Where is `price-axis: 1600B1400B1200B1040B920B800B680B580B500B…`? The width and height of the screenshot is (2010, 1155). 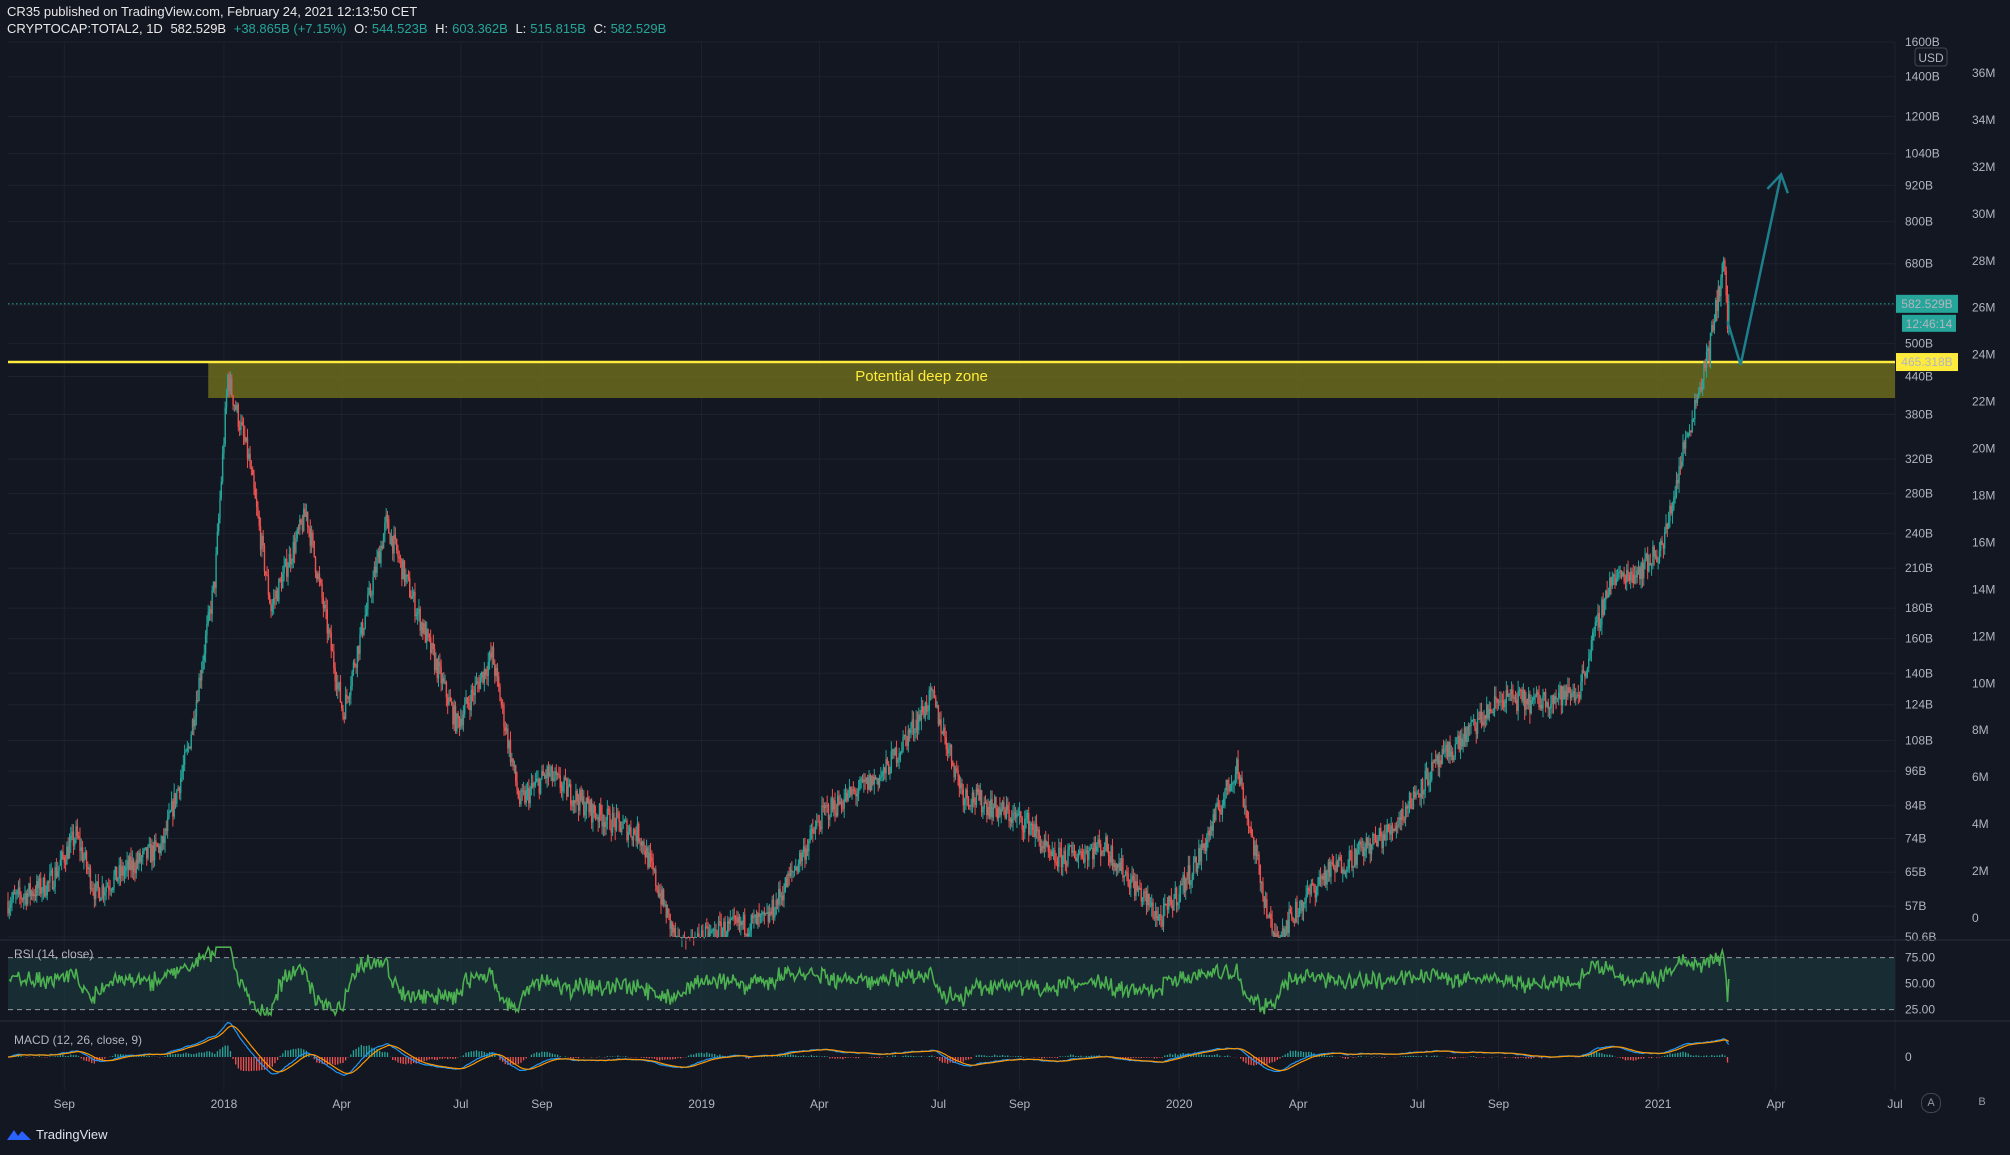
price-axis: 1600B1400B1200B1040B920B800B680B580B500B… is located at coordinates (1927, 489).